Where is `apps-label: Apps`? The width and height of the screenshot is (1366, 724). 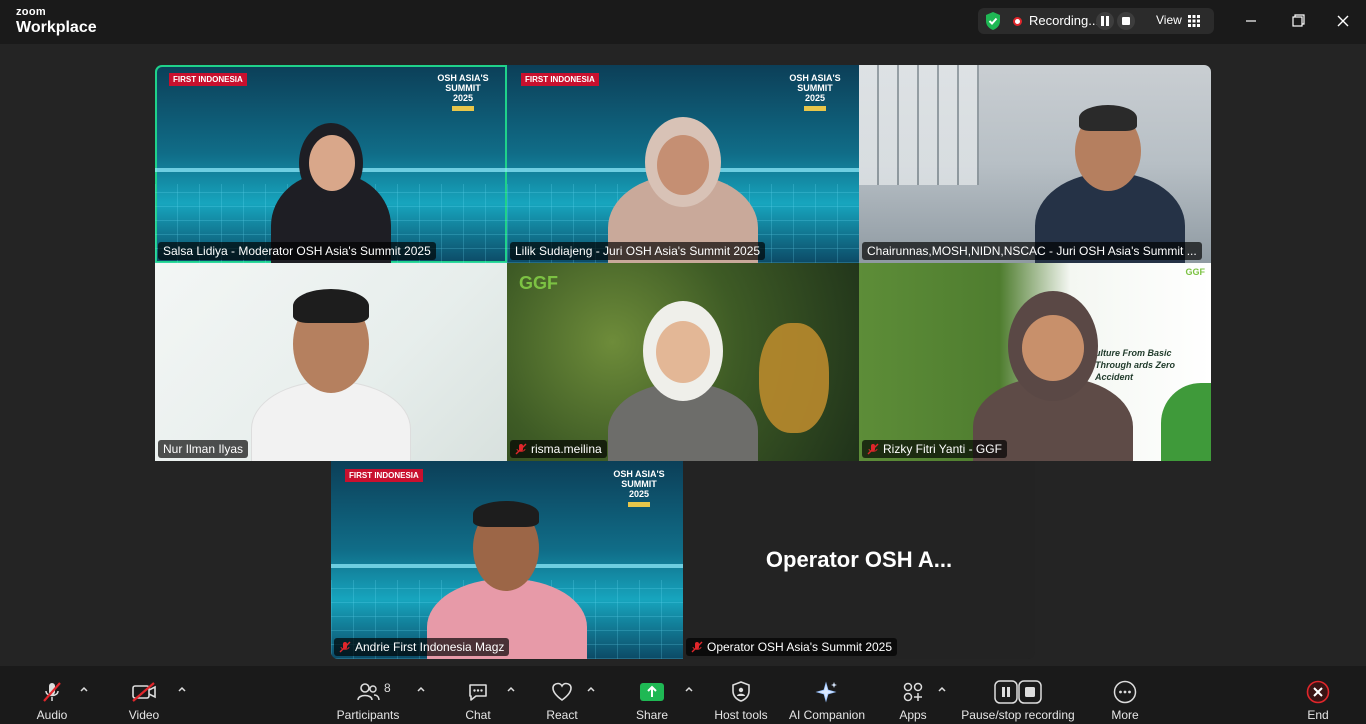
apps-label: Apps is located at coordinates (913, 715).